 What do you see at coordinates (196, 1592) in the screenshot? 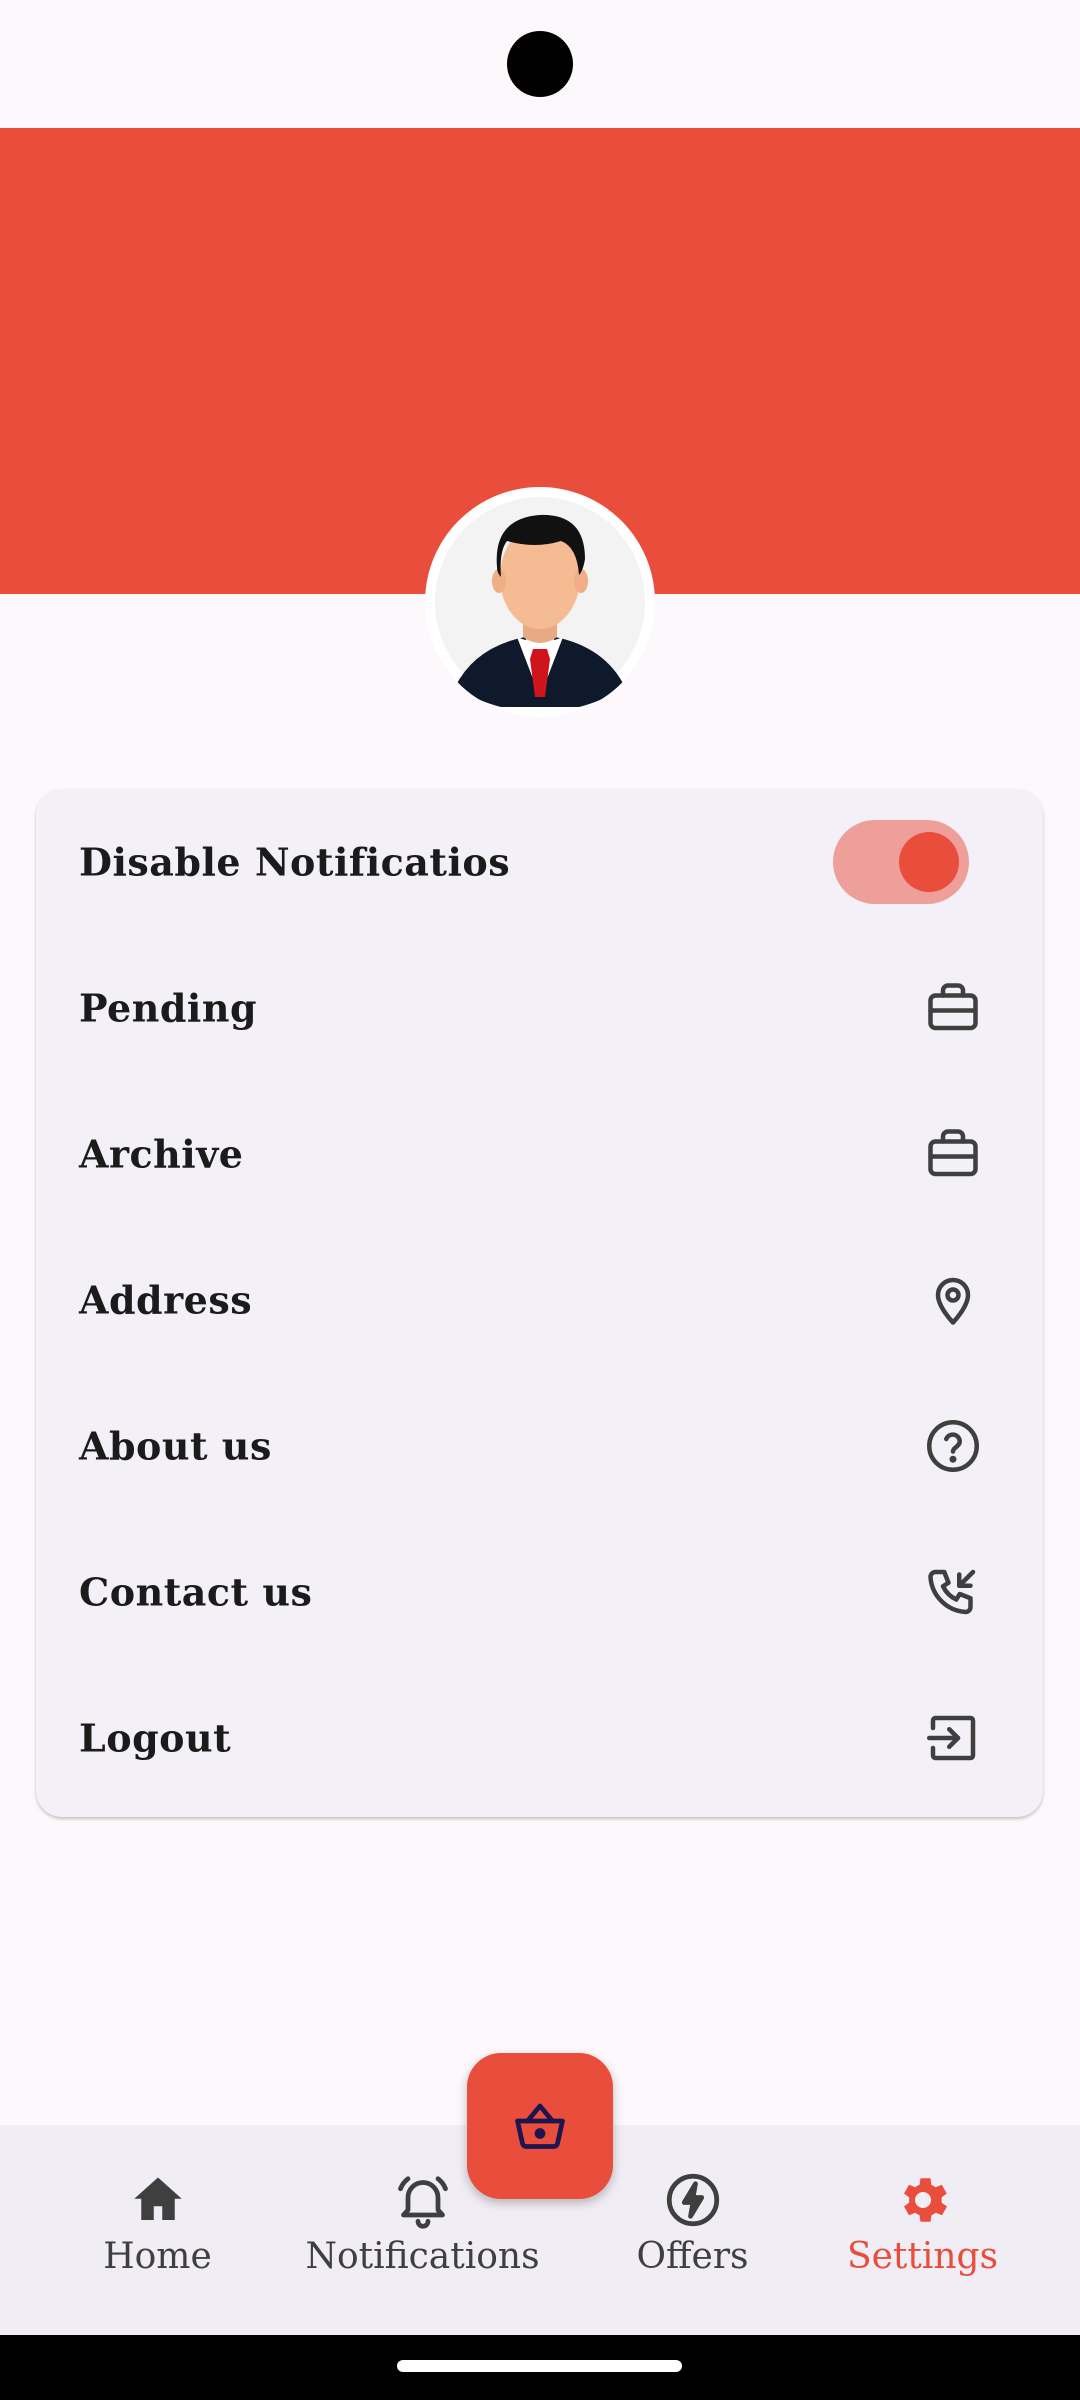
I see `menu-item-label: Contact us` at bounding box center [196, 1592].